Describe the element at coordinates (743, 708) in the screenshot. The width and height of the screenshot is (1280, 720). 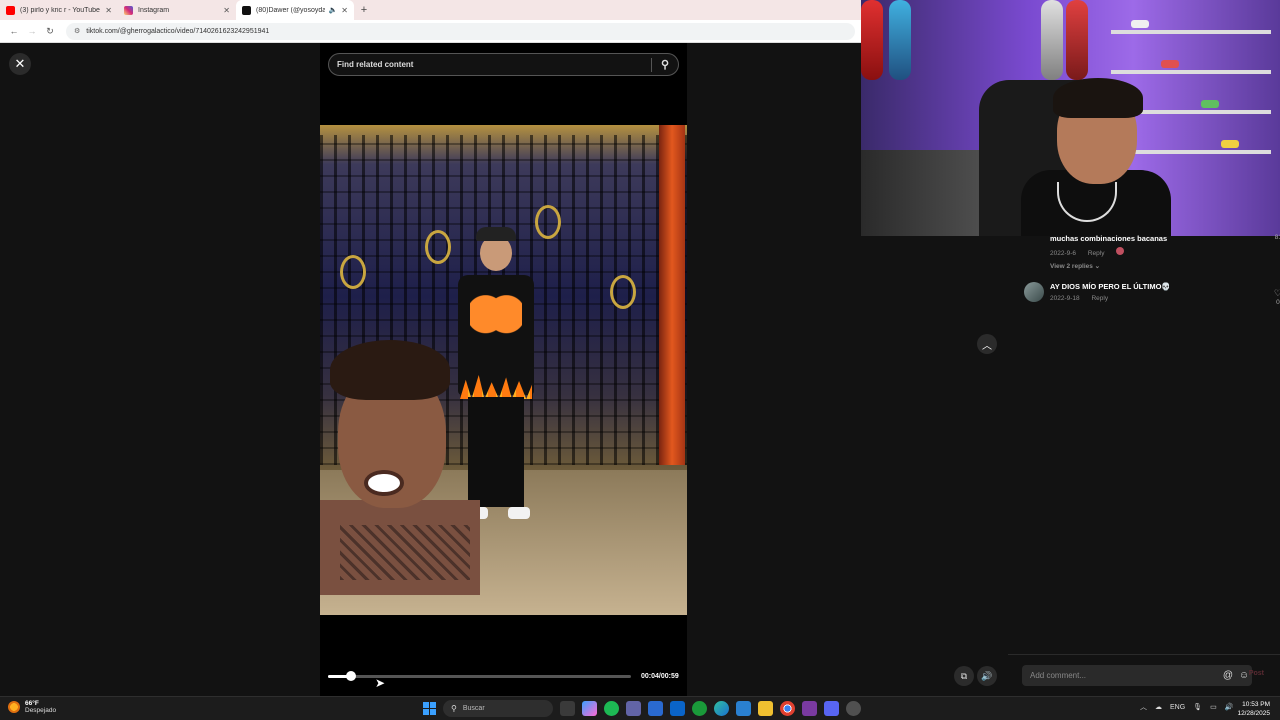
I see `vscode-icon` at that location.